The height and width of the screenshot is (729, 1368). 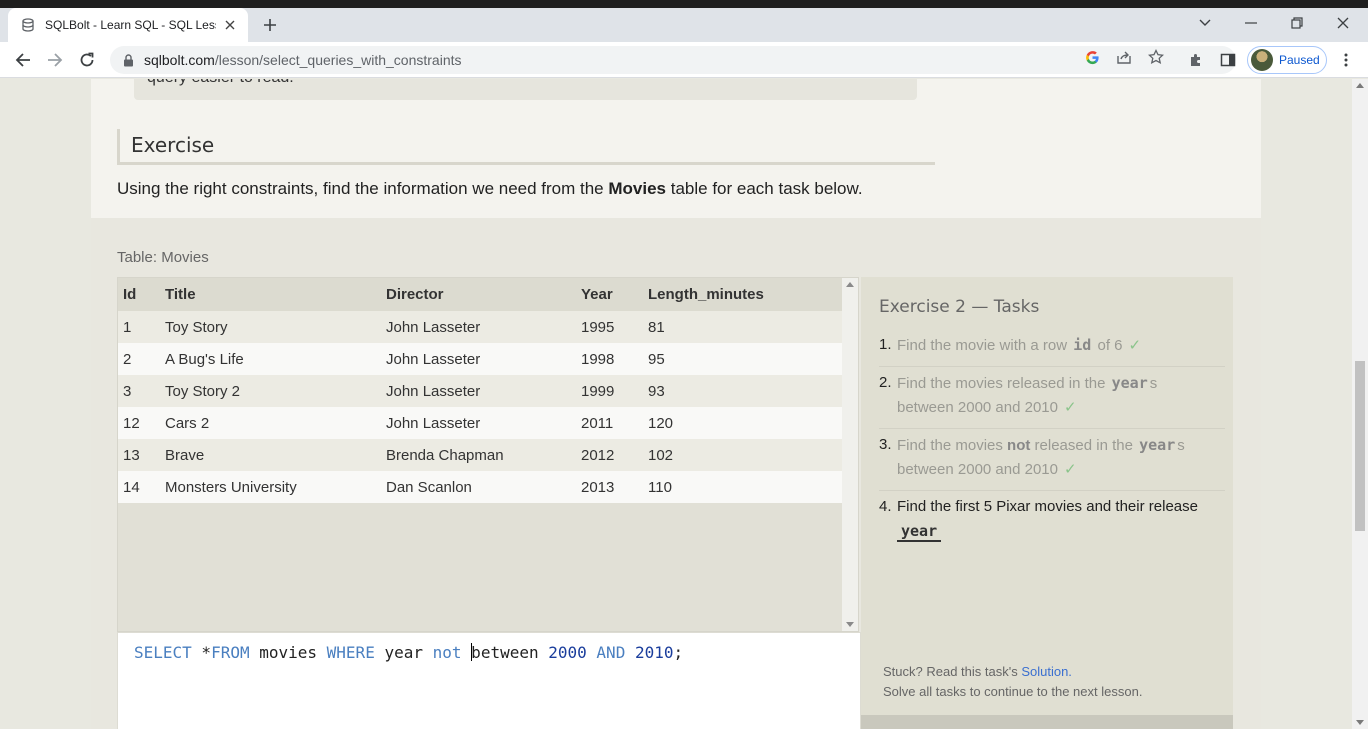 I want to click on lock-icon, so click(x=128, y=60).